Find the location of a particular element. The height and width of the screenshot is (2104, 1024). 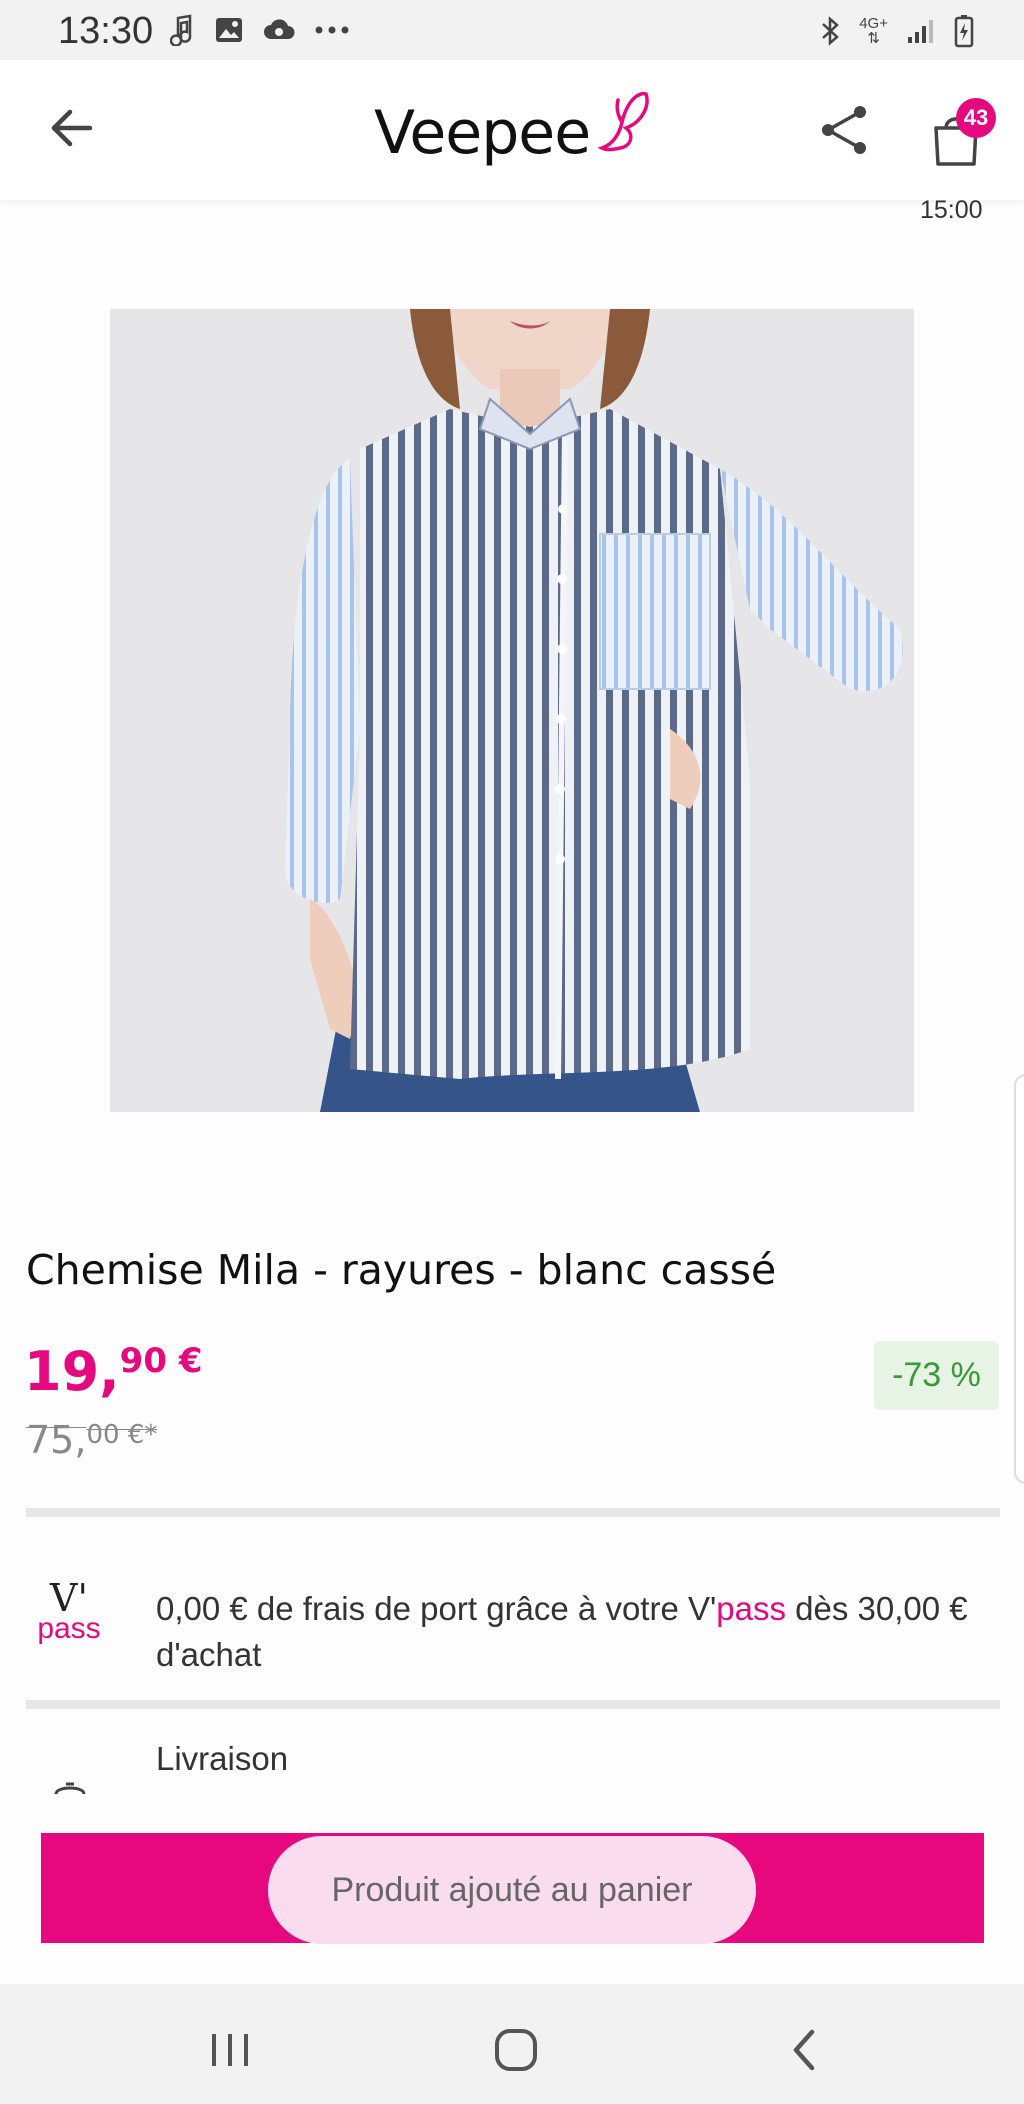

veepee-logo: Veepee is located at coordinates (513, 128).